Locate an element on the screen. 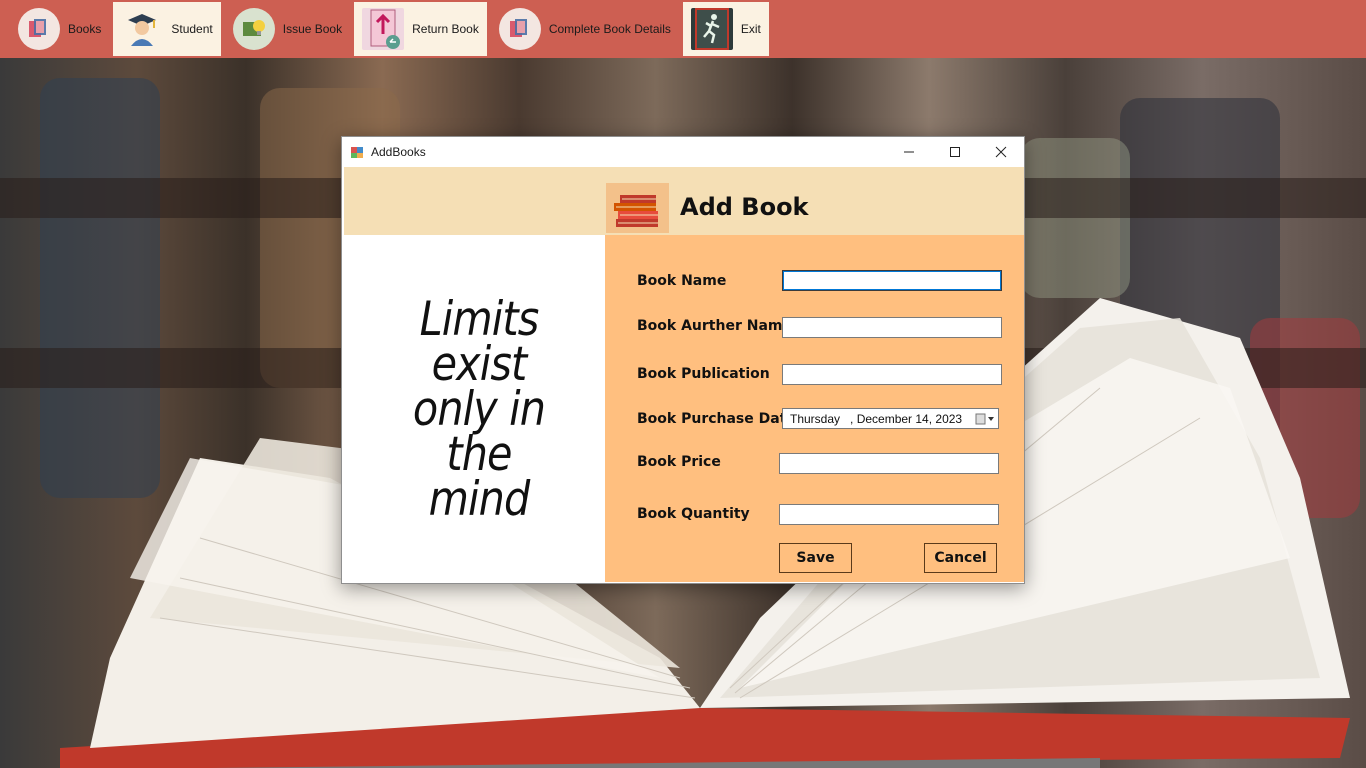 This screenshot has width=1366, height=768. purchase-date-value: Thursday , December 14, 2023 is located at coordinates (876, 418).